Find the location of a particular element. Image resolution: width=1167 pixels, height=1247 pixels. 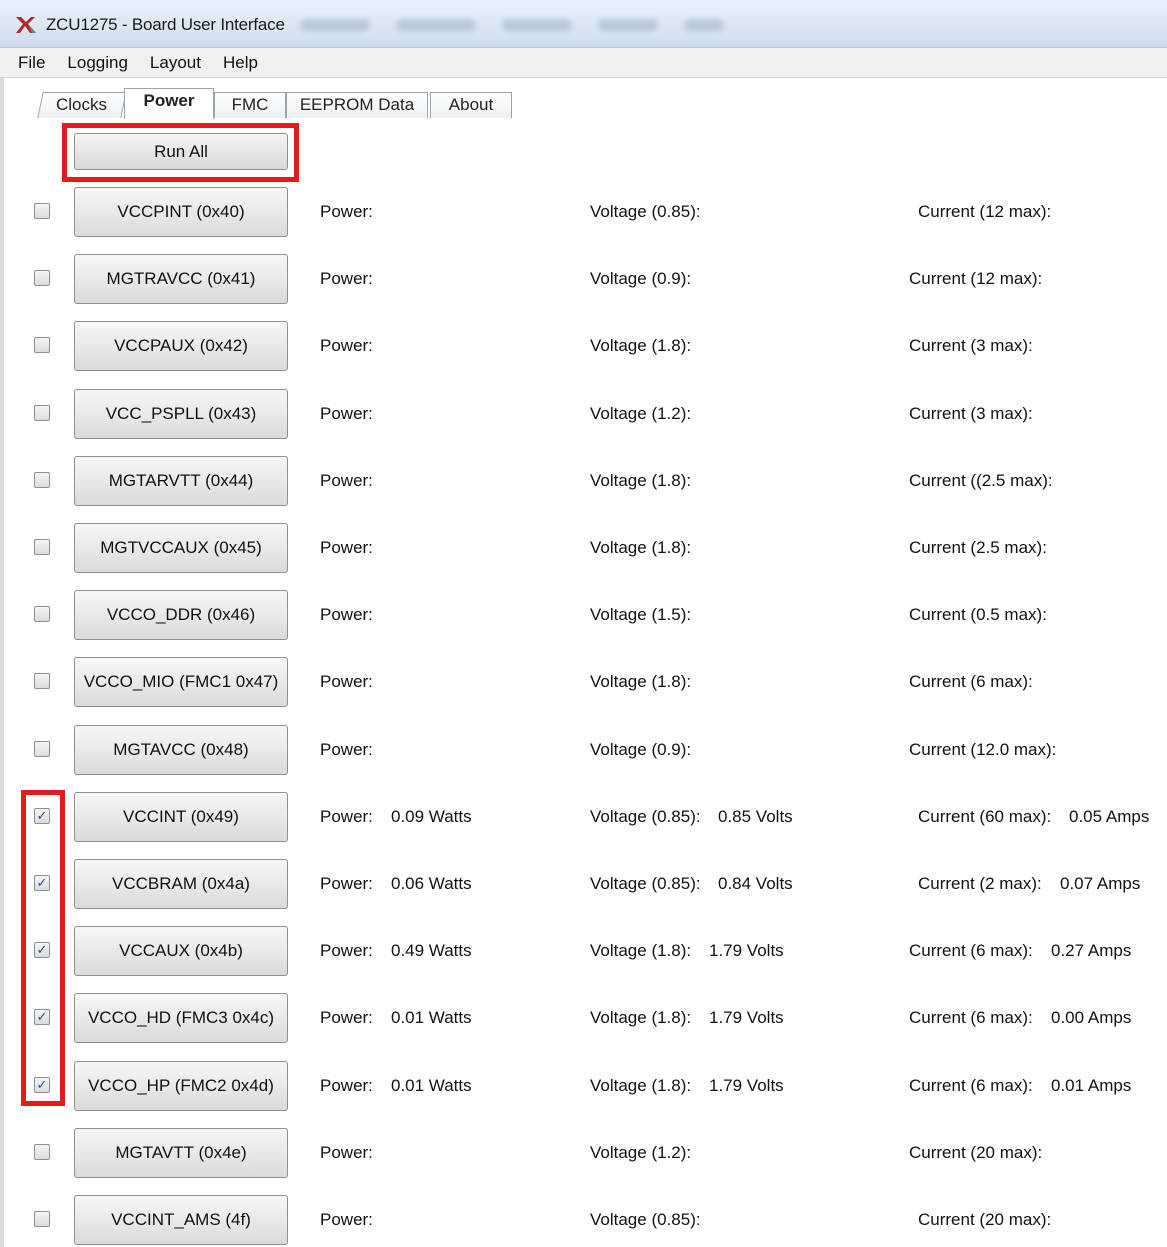

current-label: Current (2 max): is located at coordinates (980, 883).